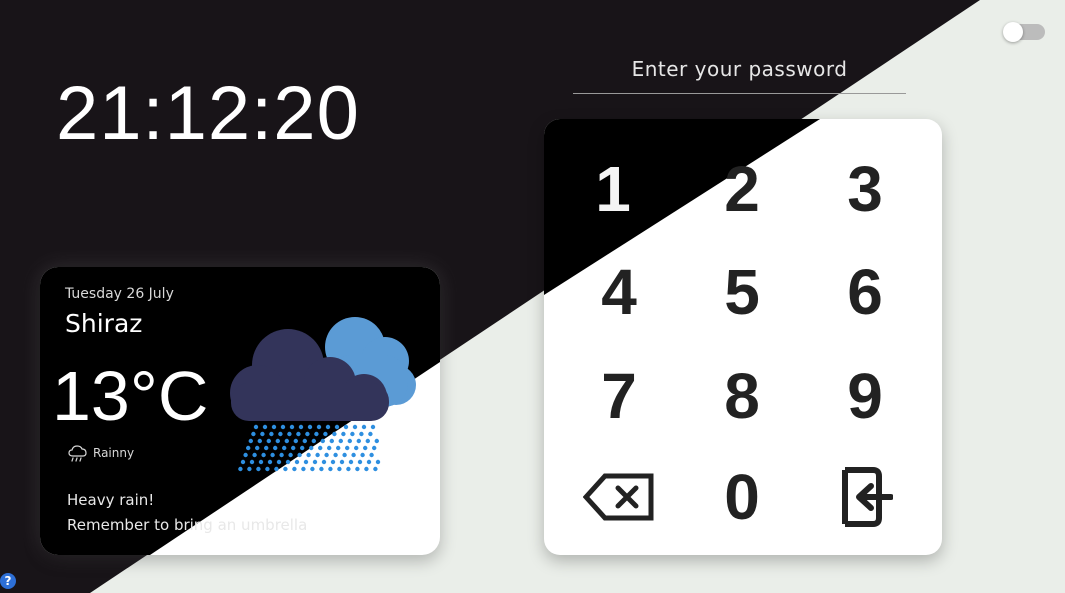  What do you see at coordinates (742, 497) in the screenshot?
I see `key-0: 0` at bounding box center [742, 497].